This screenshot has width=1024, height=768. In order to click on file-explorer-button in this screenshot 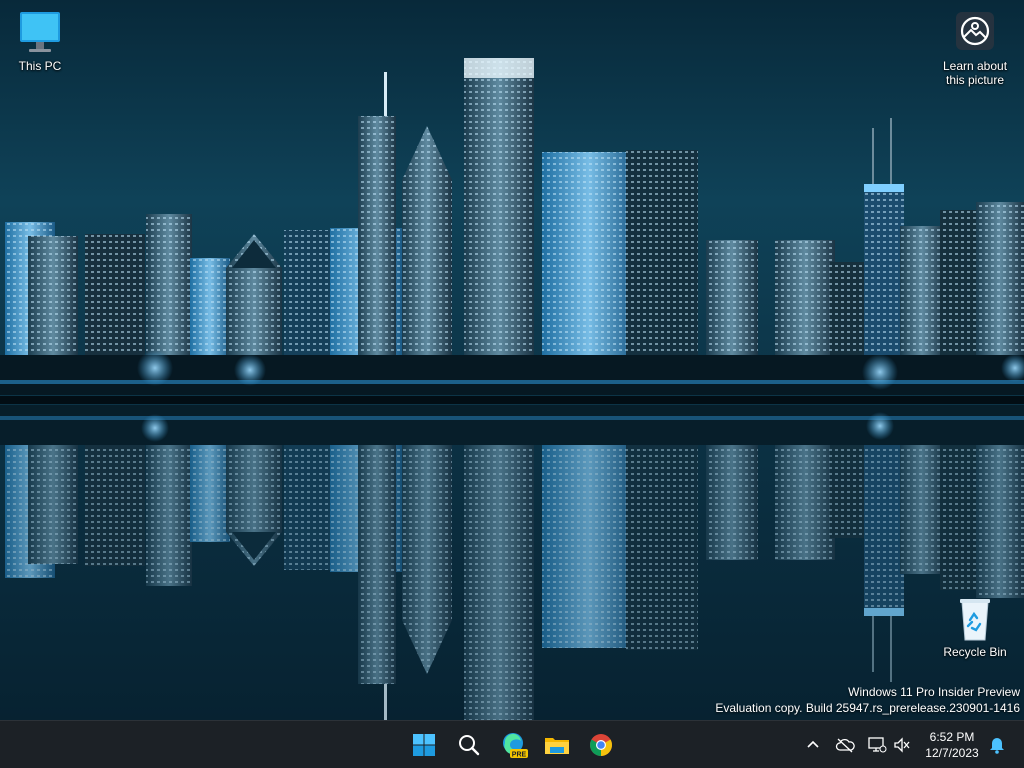, I will do `click(557, 745)`.